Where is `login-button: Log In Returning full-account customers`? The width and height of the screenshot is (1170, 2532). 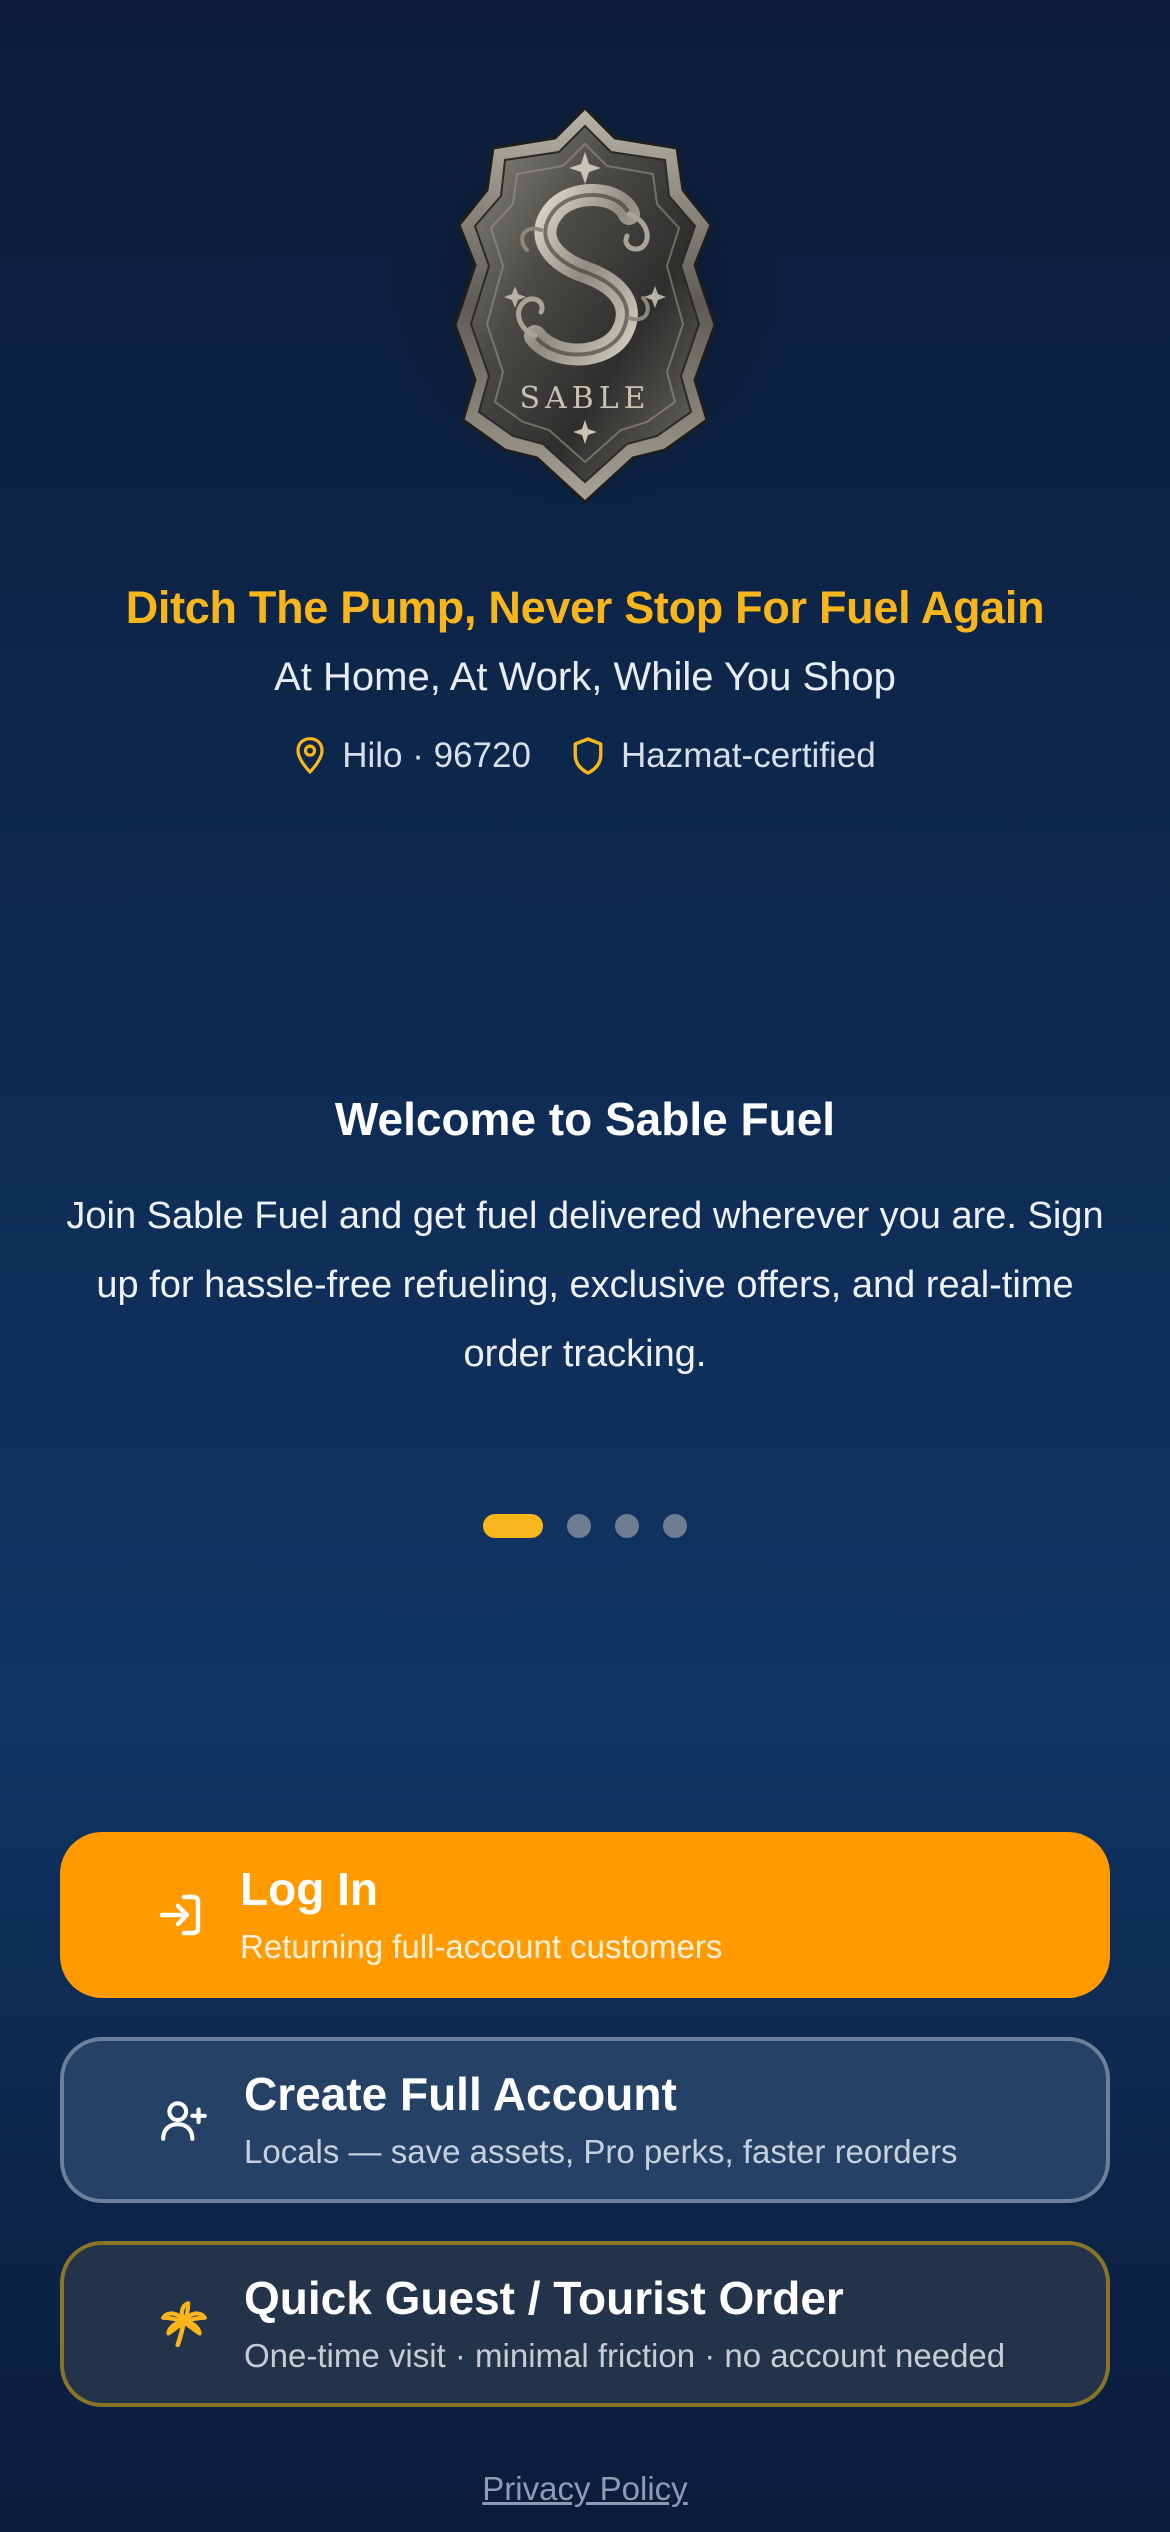 login-button: Log In Returning full-account customers is located at coordinates (585, 1915).